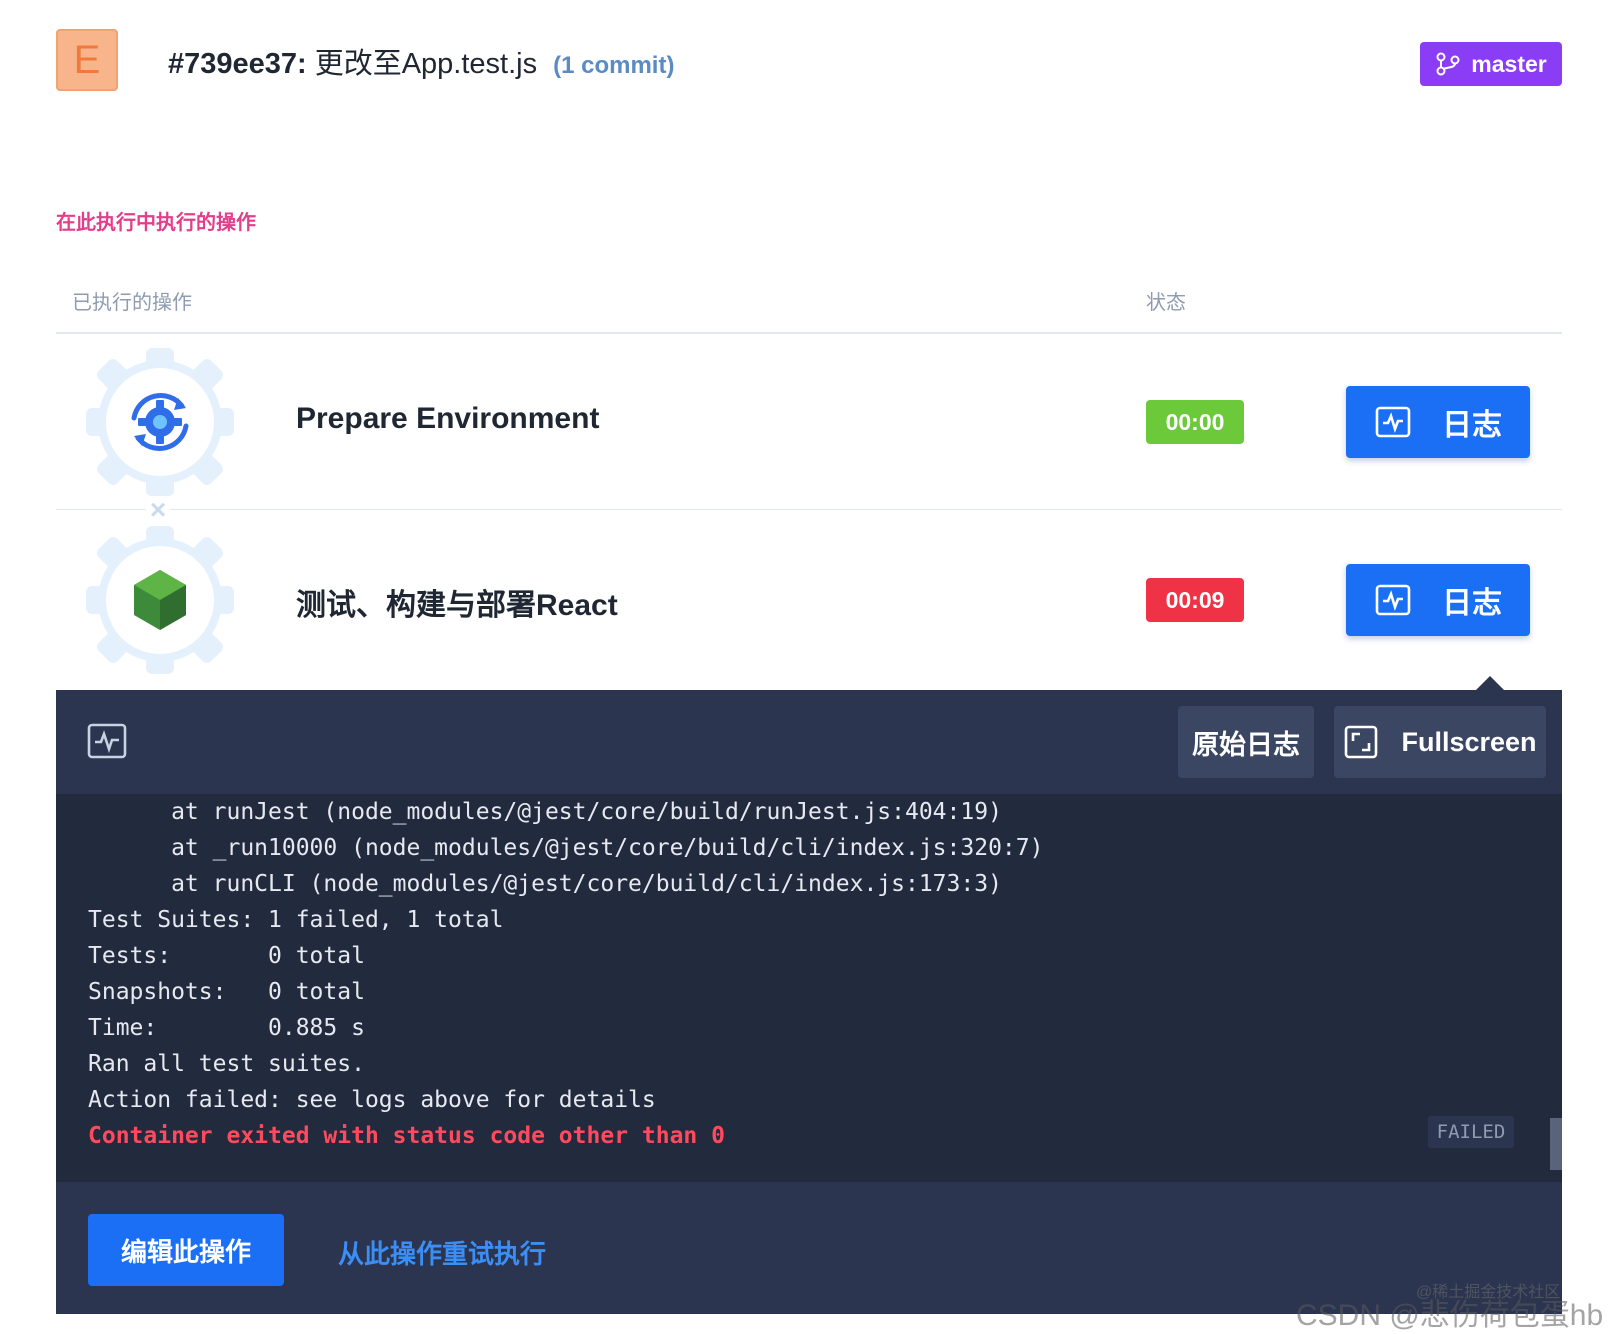  Describe the element at coordinates (1448, 64) in the screenshot. I see `git-branch-icon` at that location.